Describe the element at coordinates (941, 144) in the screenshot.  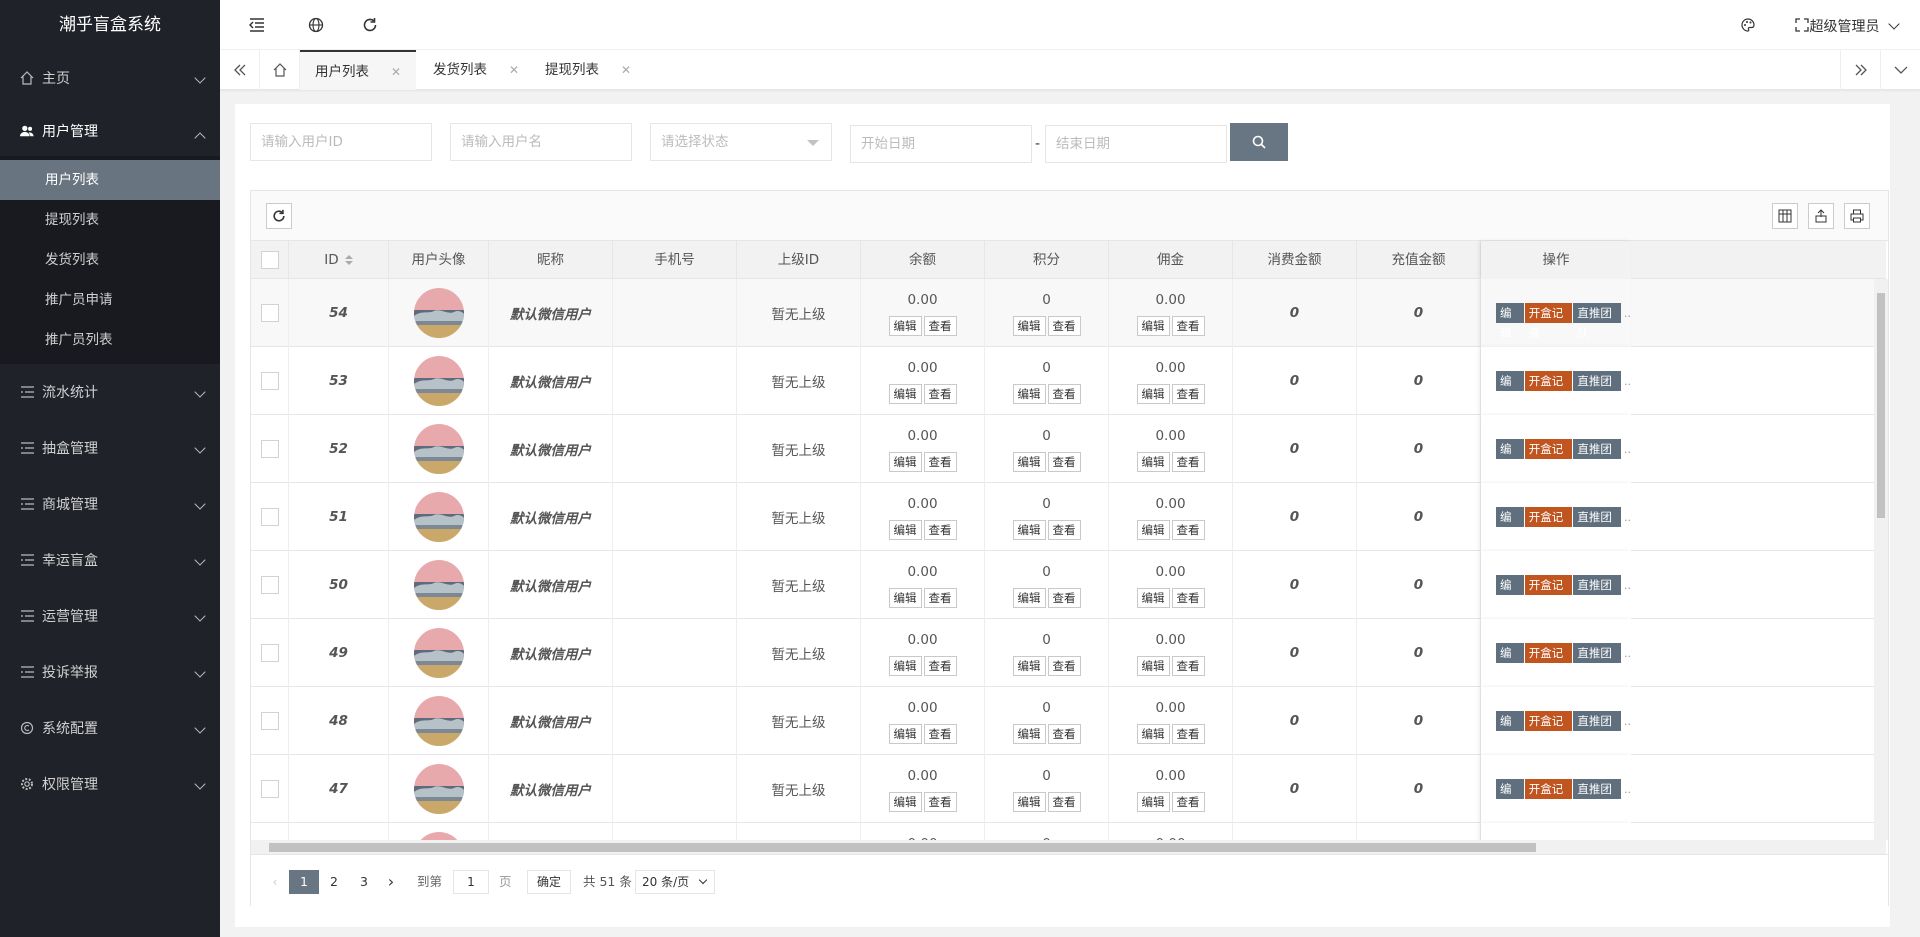
I see `start-date-input: 开始日期` at that location.